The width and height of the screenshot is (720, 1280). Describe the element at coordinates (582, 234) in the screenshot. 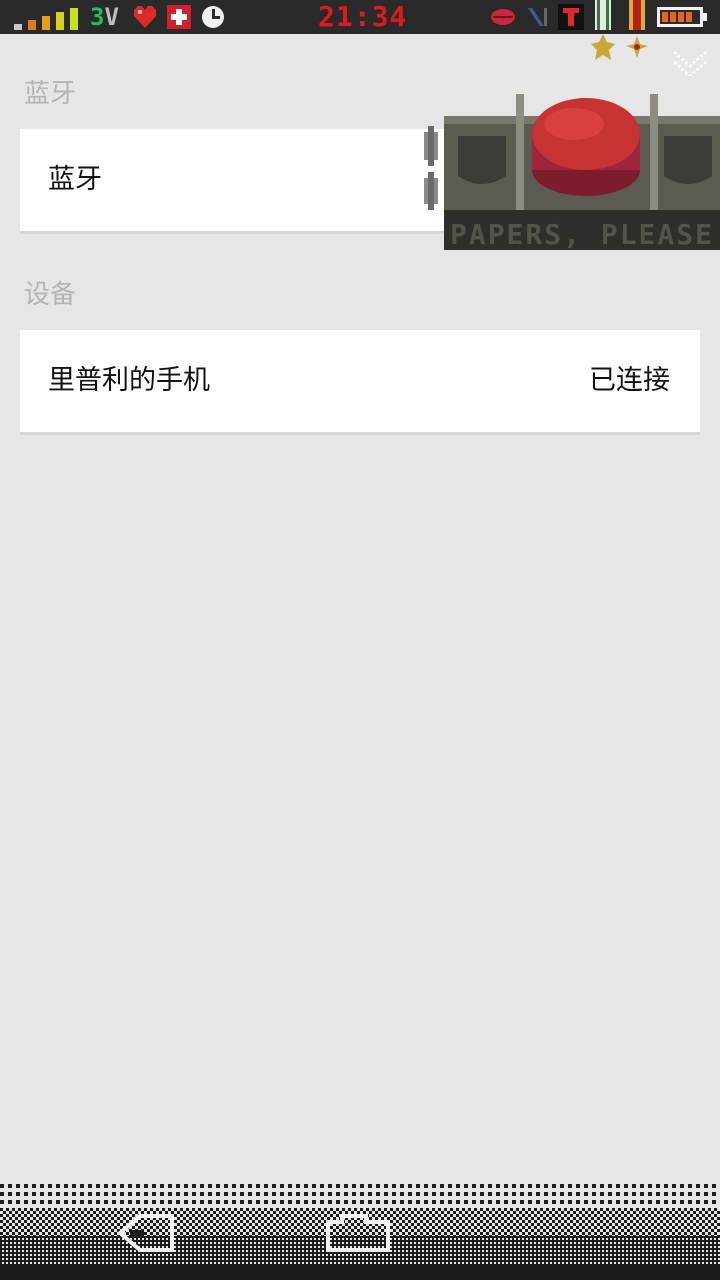

I see `papers-please-logo-text: PAPERS, PLEASE` at that location.